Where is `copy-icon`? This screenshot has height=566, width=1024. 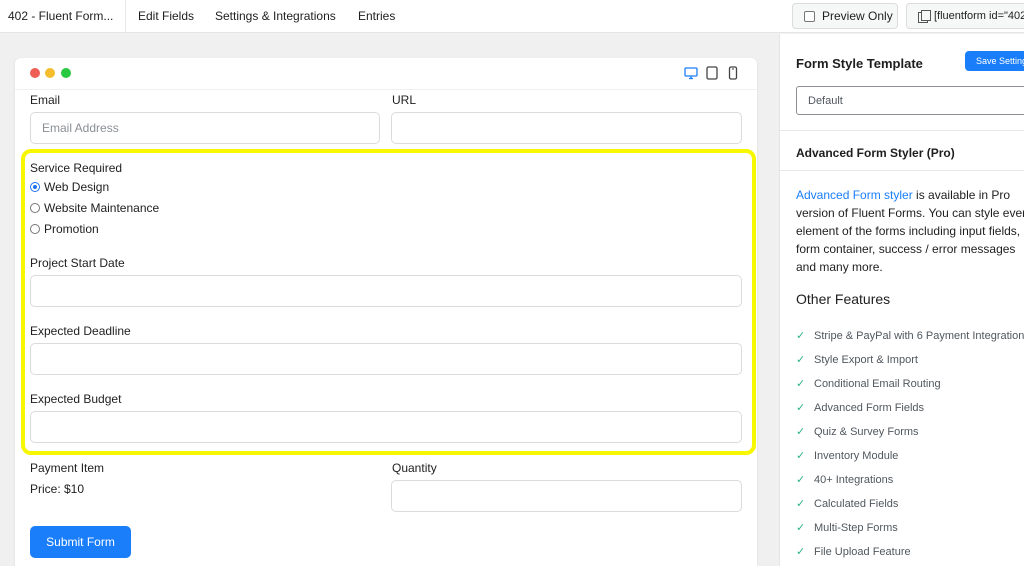 copy-icon is located at coordinates (924, 16).